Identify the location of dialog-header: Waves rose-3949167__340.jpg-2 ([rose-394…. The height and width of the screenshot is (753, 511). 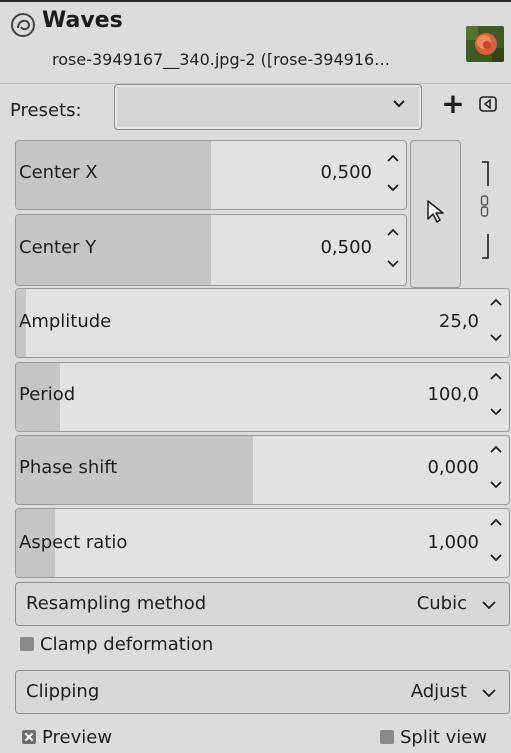
(255, 43).